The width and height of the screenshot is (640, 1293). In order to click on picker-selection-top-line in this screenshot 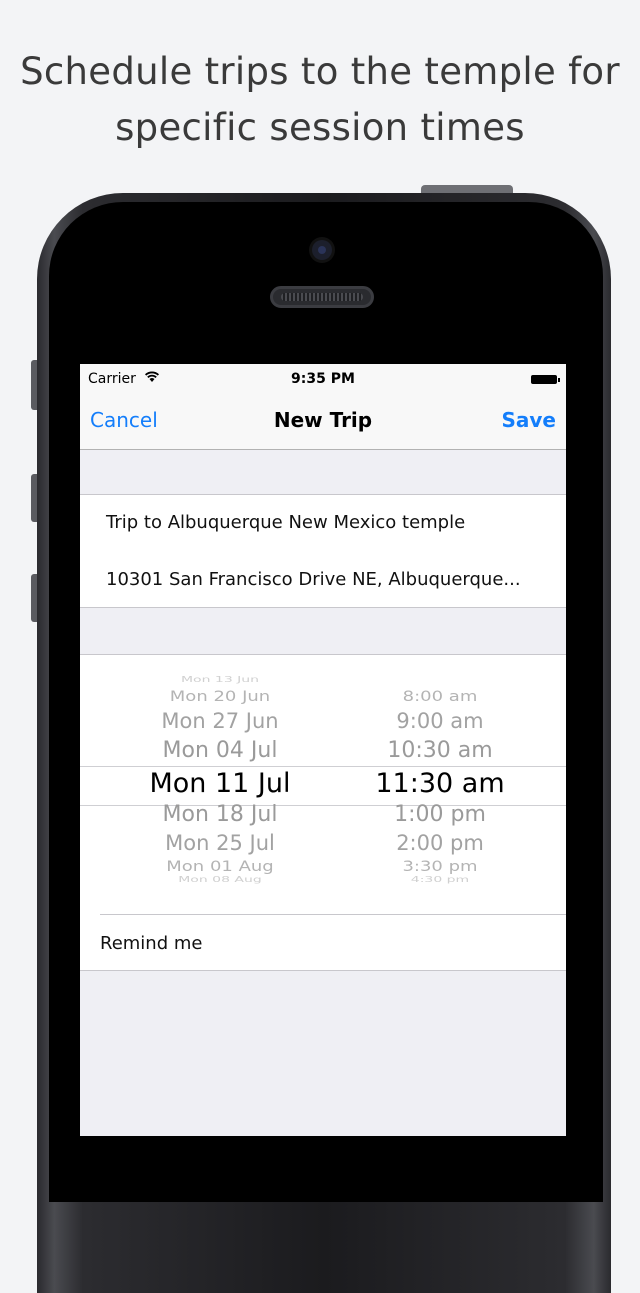, I will do `click(323, 766)`.